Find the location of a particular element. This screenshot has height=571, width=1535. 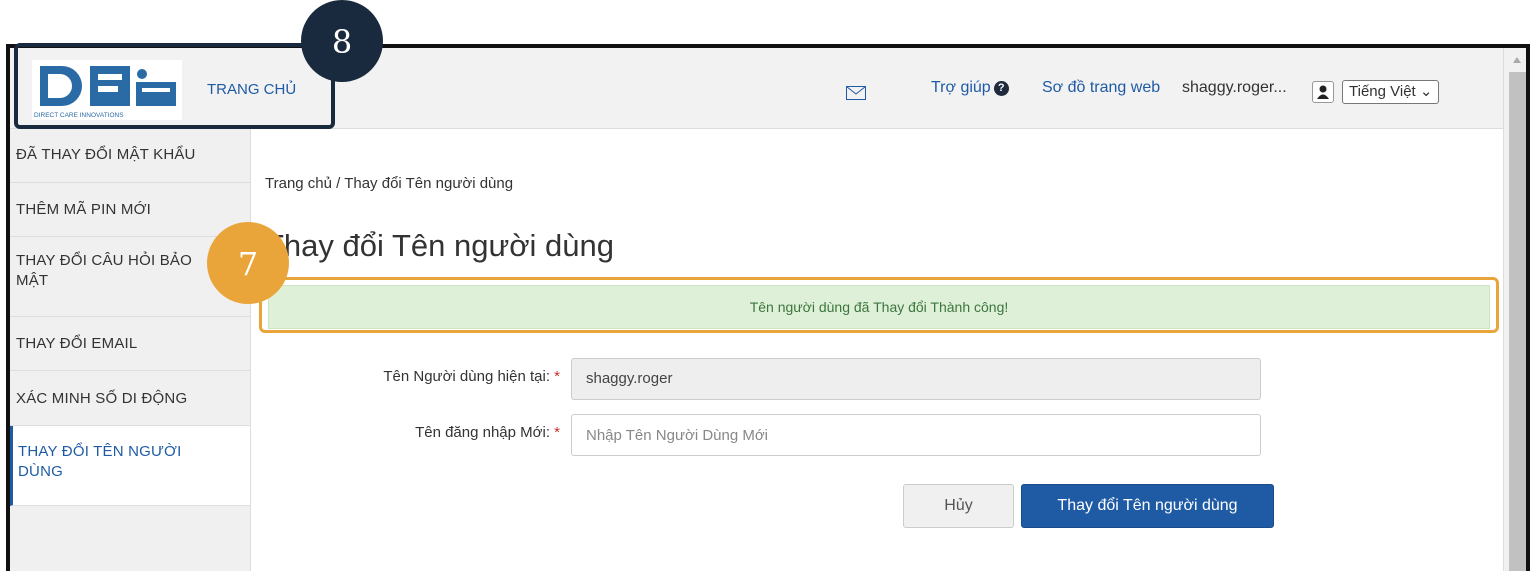

sidebar-item-add-pin: THÊM MÃ PIN MỚI is located at coordinates (130, 210).